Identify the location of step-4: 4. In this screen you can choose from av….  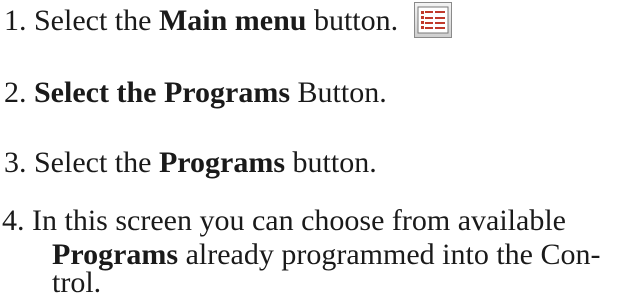
(284, 221).